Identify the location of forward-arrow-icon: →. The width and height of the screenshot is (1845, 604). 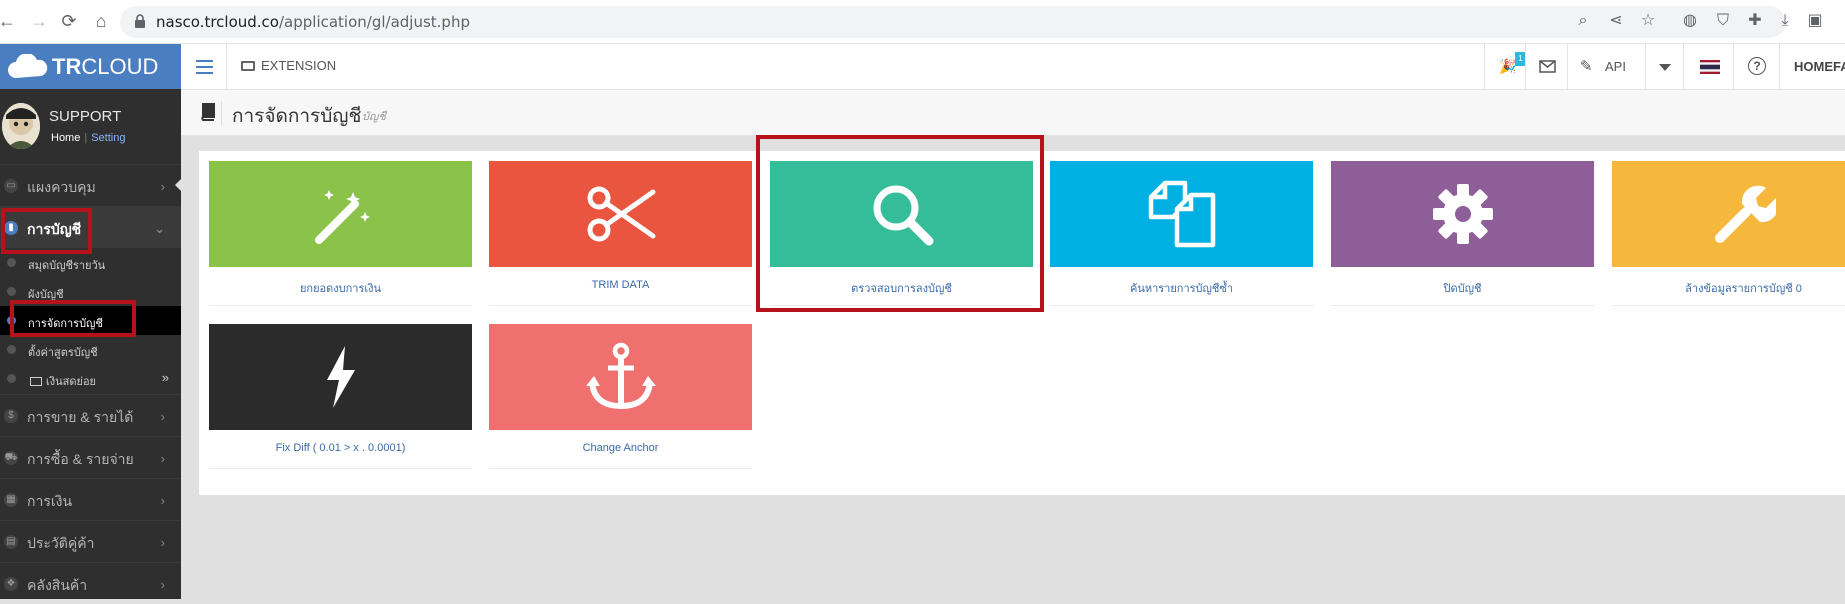
(39, 21).